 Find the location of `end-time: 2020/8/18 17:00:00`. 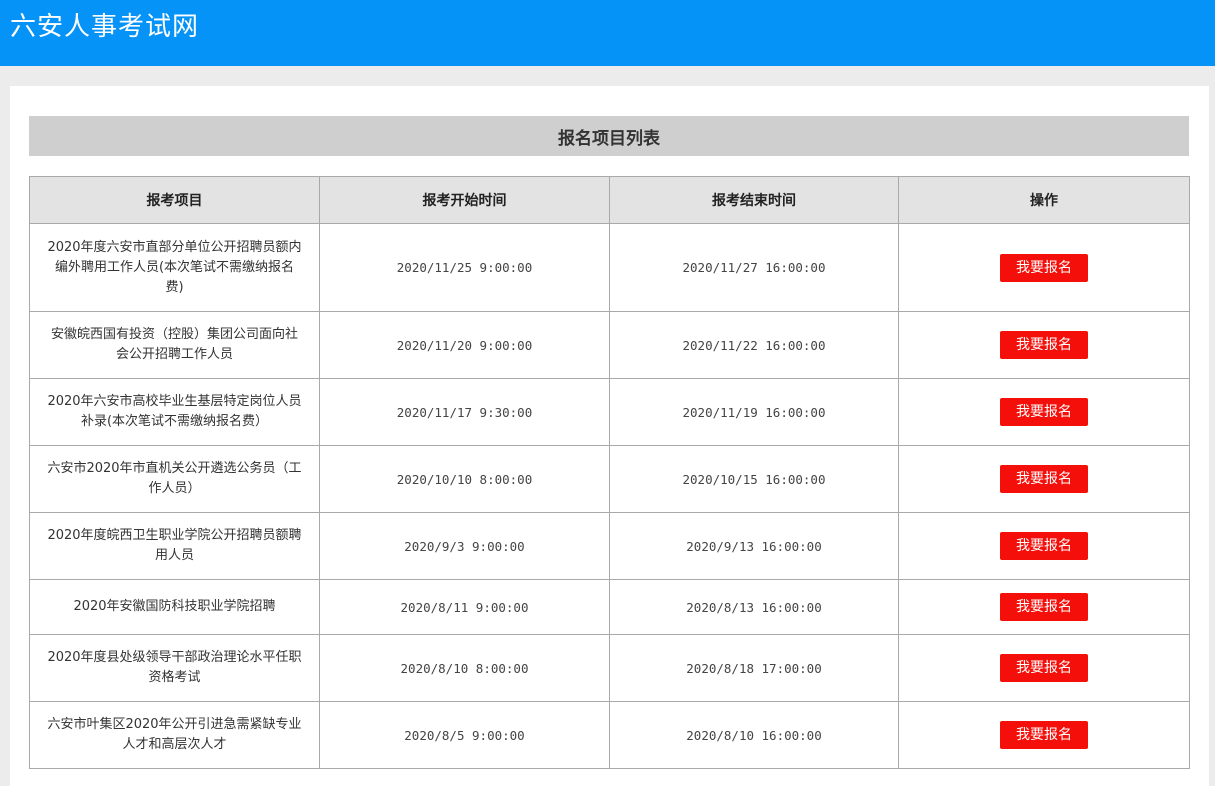

end-time: 2020/8/18 17:00:00 is located at coordinates (754, 668).